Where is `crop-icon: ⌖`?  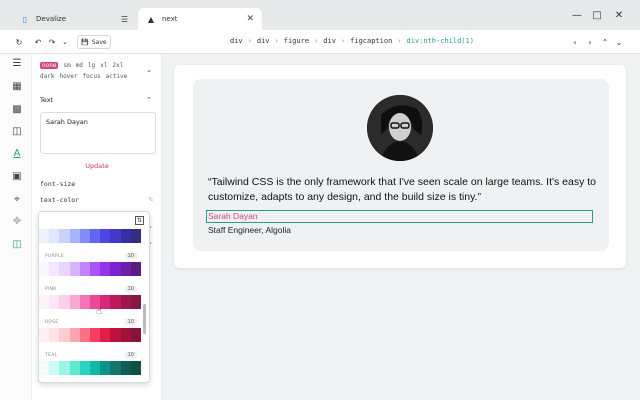
crop-icon: ⌖ is located at coordinates (17, 200).